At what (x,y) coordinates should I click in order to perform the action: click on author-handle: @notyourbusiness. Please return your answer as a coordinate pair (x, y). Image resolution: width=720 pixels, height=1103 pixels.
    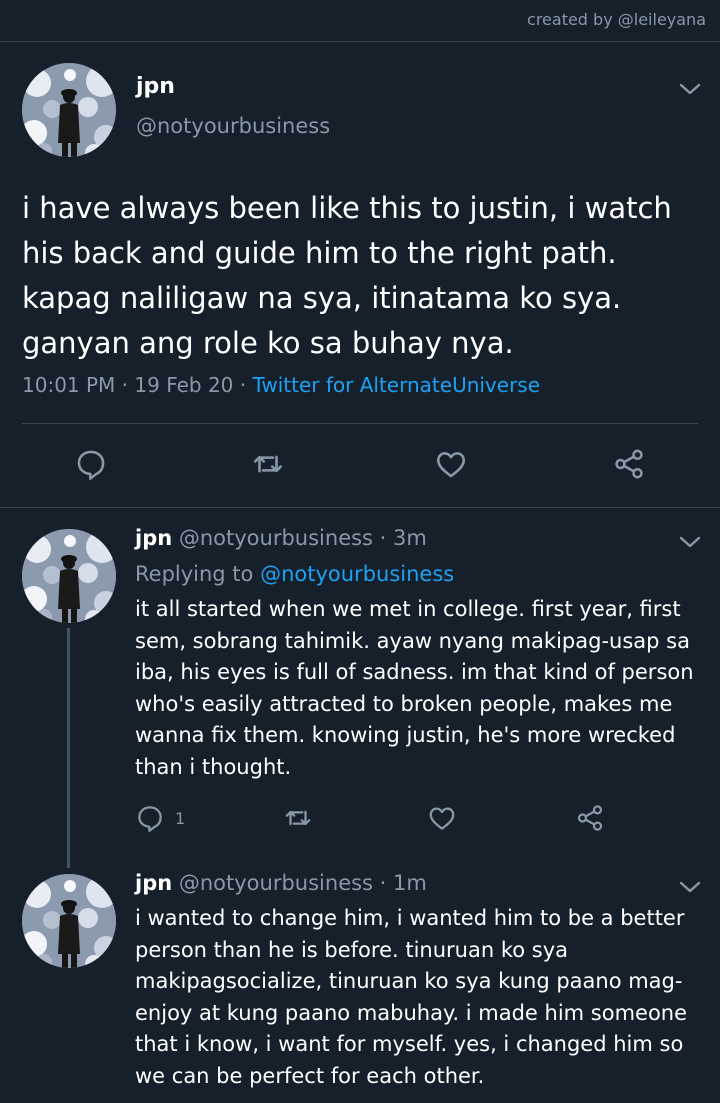
    Looking at the image, I should click on (233, 126).